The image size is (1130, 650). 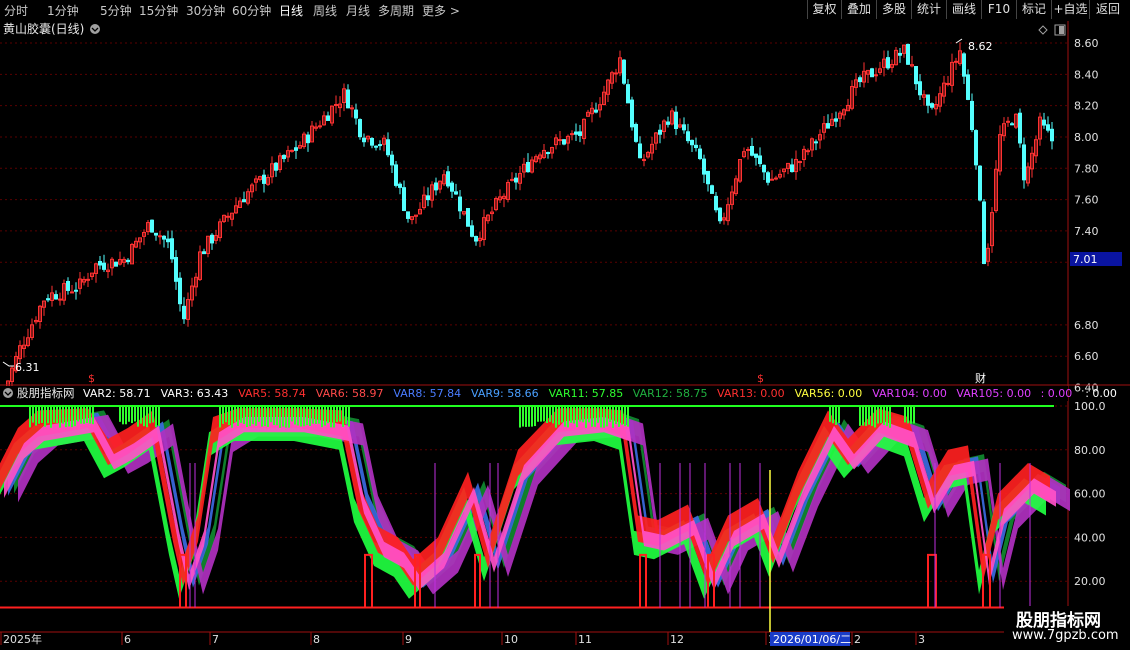 I want to click on indicator-tick-label: 40.00, so click(x=1090, y=537).